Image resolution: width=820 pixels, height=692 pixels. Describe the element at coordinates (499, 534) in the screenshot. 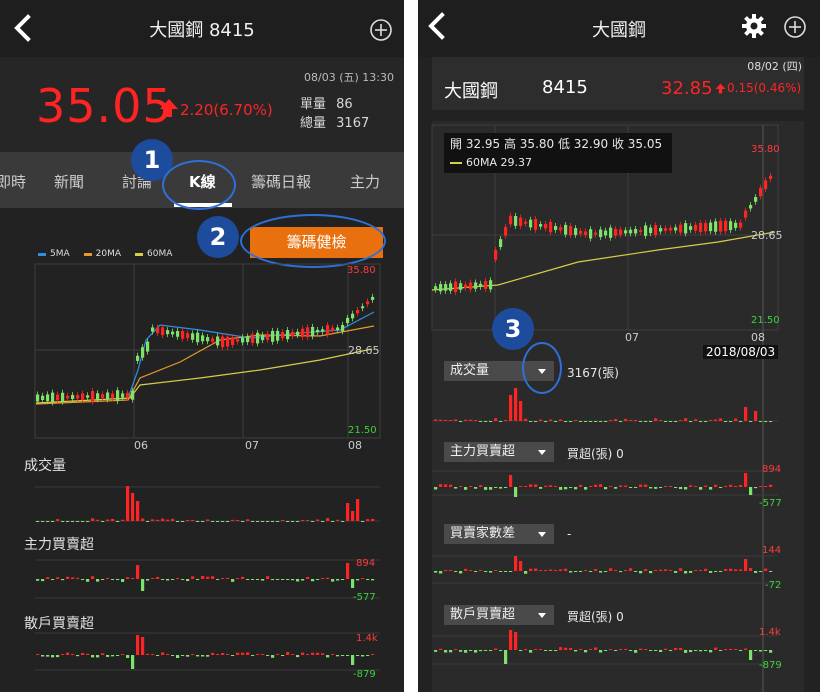

I see `brokers-dropdown: 買賣家數差` at that location.